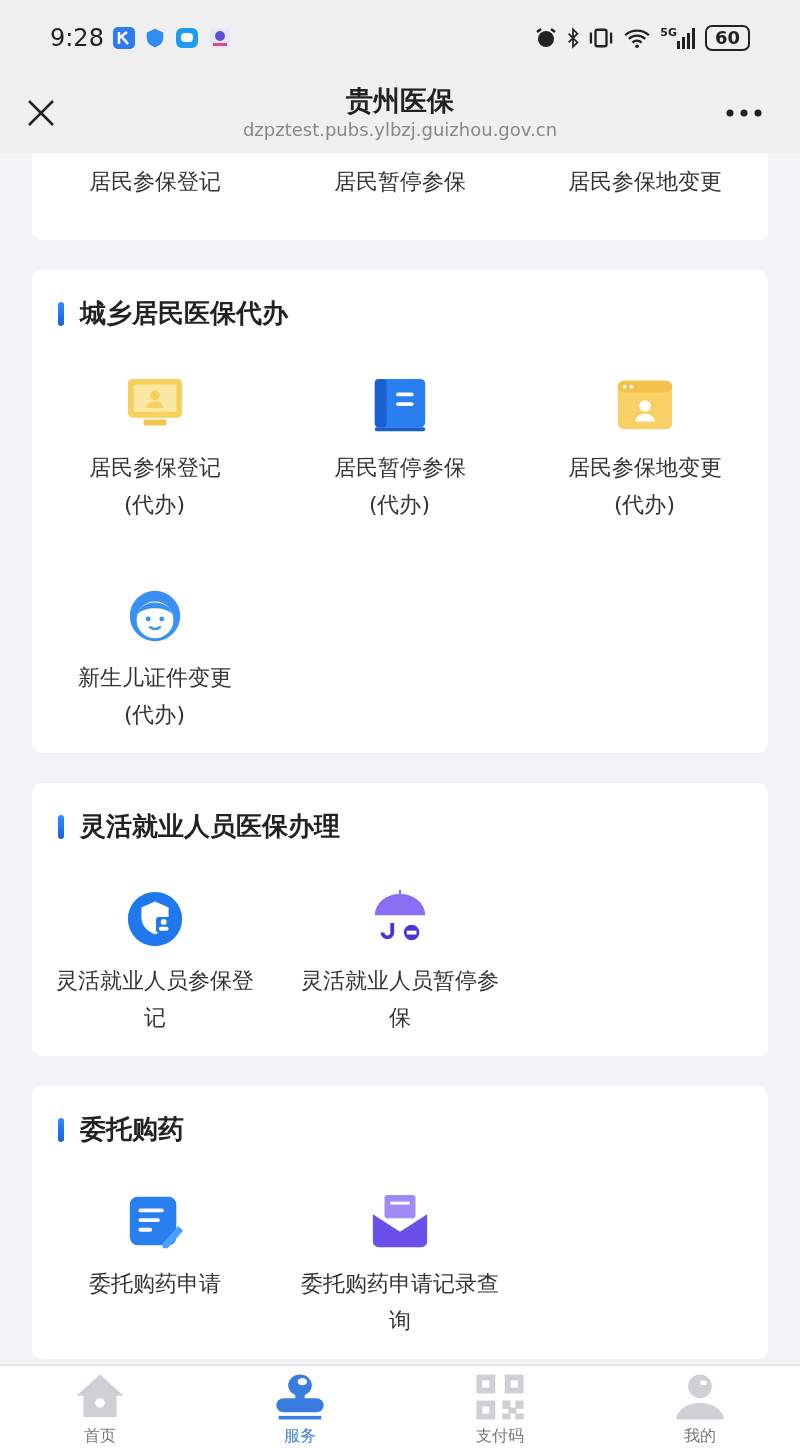 This screenshot has width=800, height=1448. What do you see at coordinates (601, 38) in the screenshot?
I see `vibrate-icon` at bounding box center [601, 38].